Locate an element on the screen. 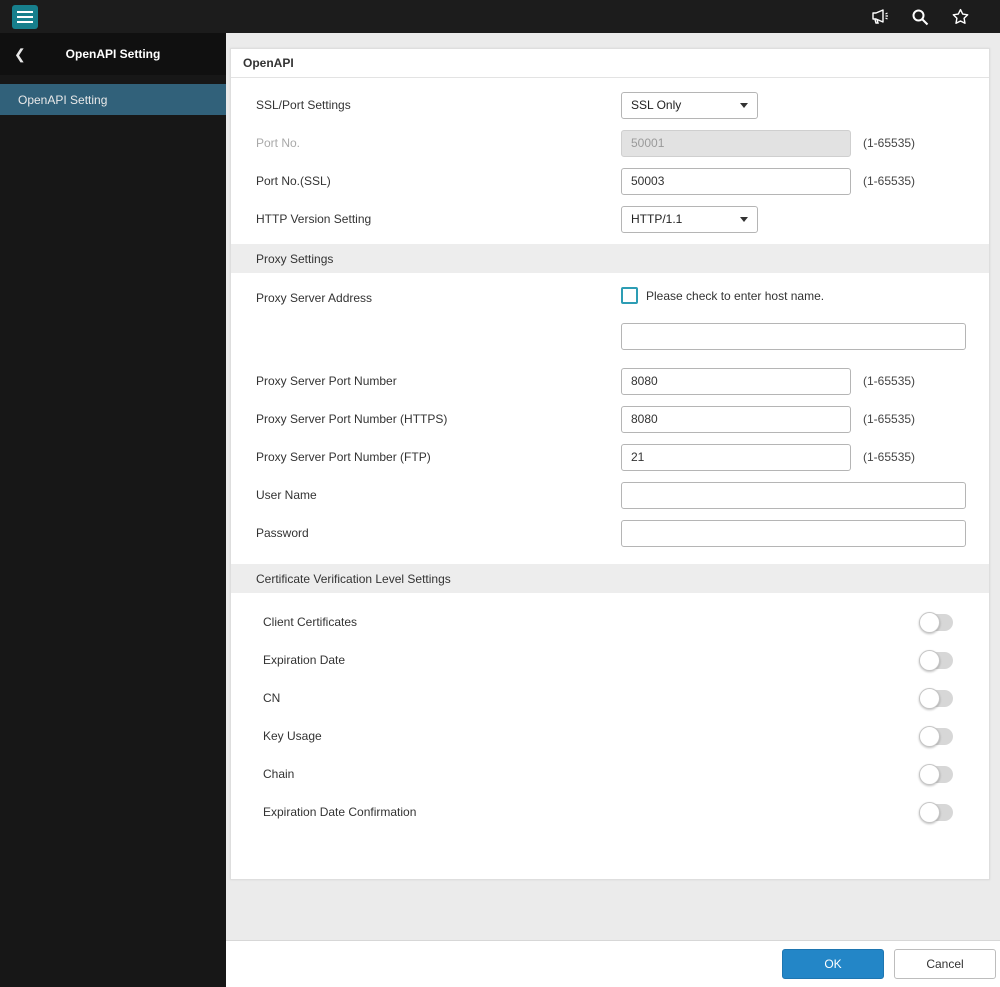 This screenshot has height=987, width=1000. proxy-port-input is located at coordinates (736, 381).